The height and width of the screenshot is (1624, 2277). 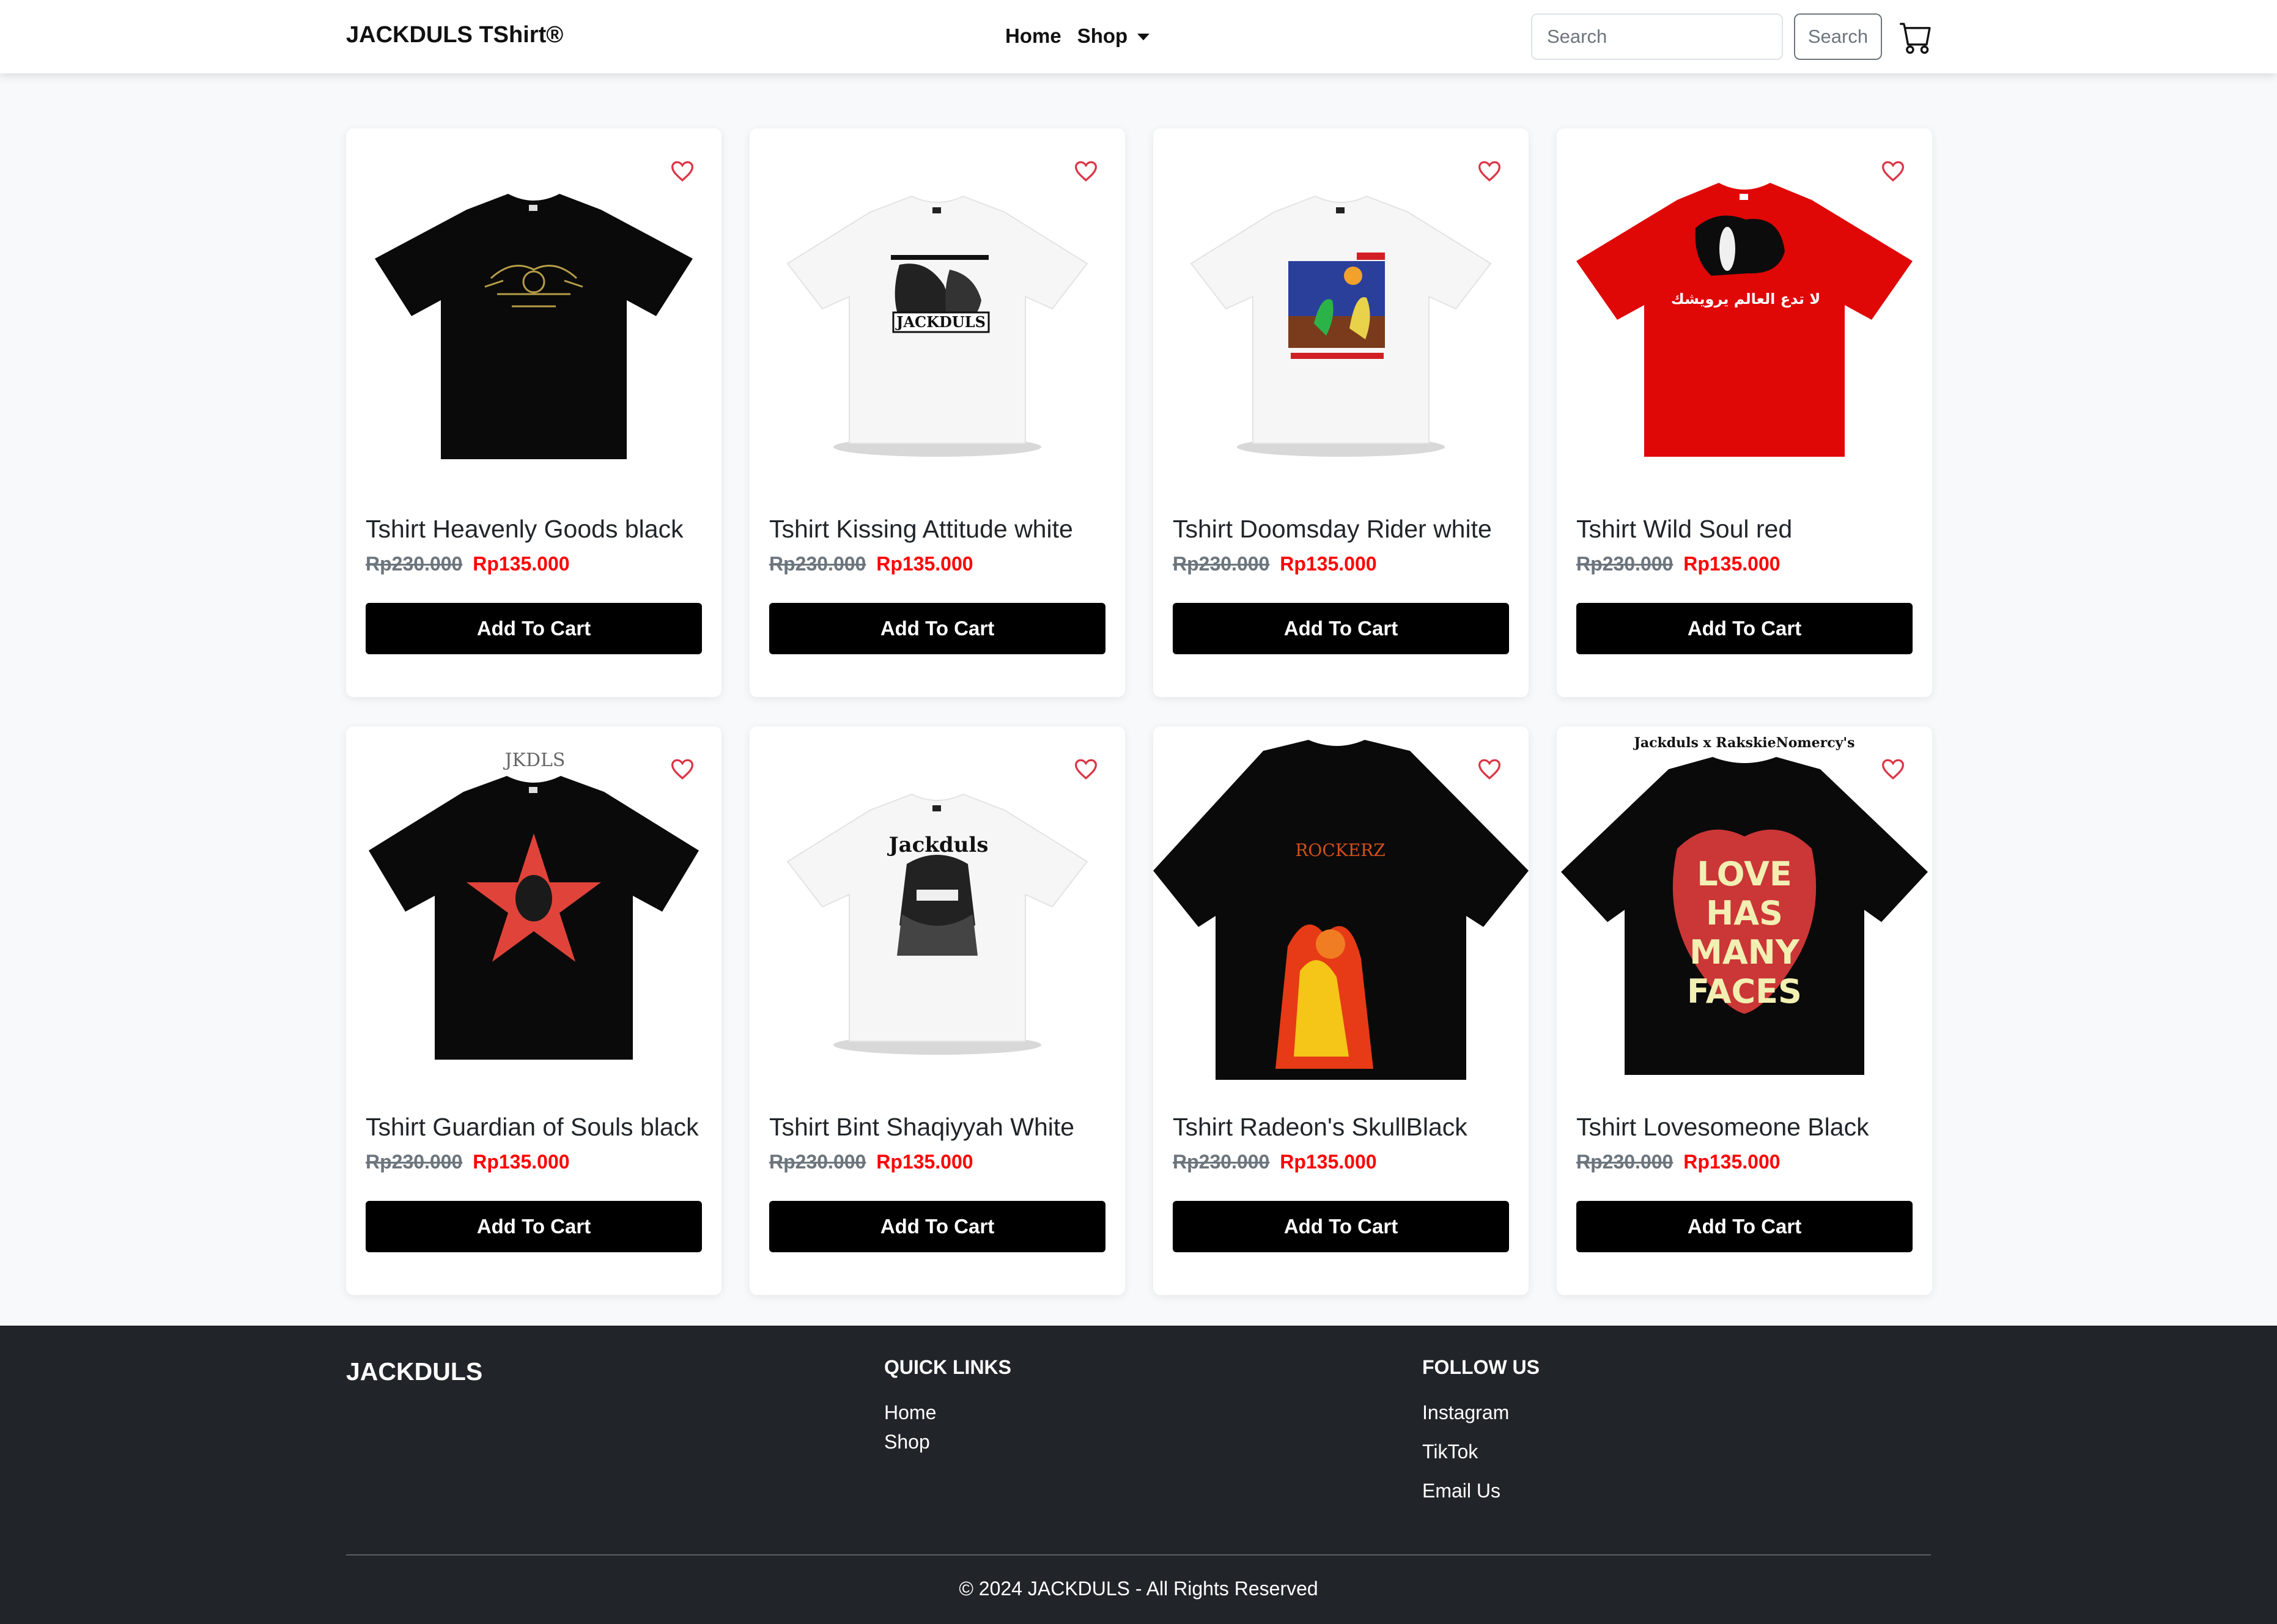 I want to click on product-title: Tshirt Bint Shaqiyyah White, so click(x=921, y=1127).